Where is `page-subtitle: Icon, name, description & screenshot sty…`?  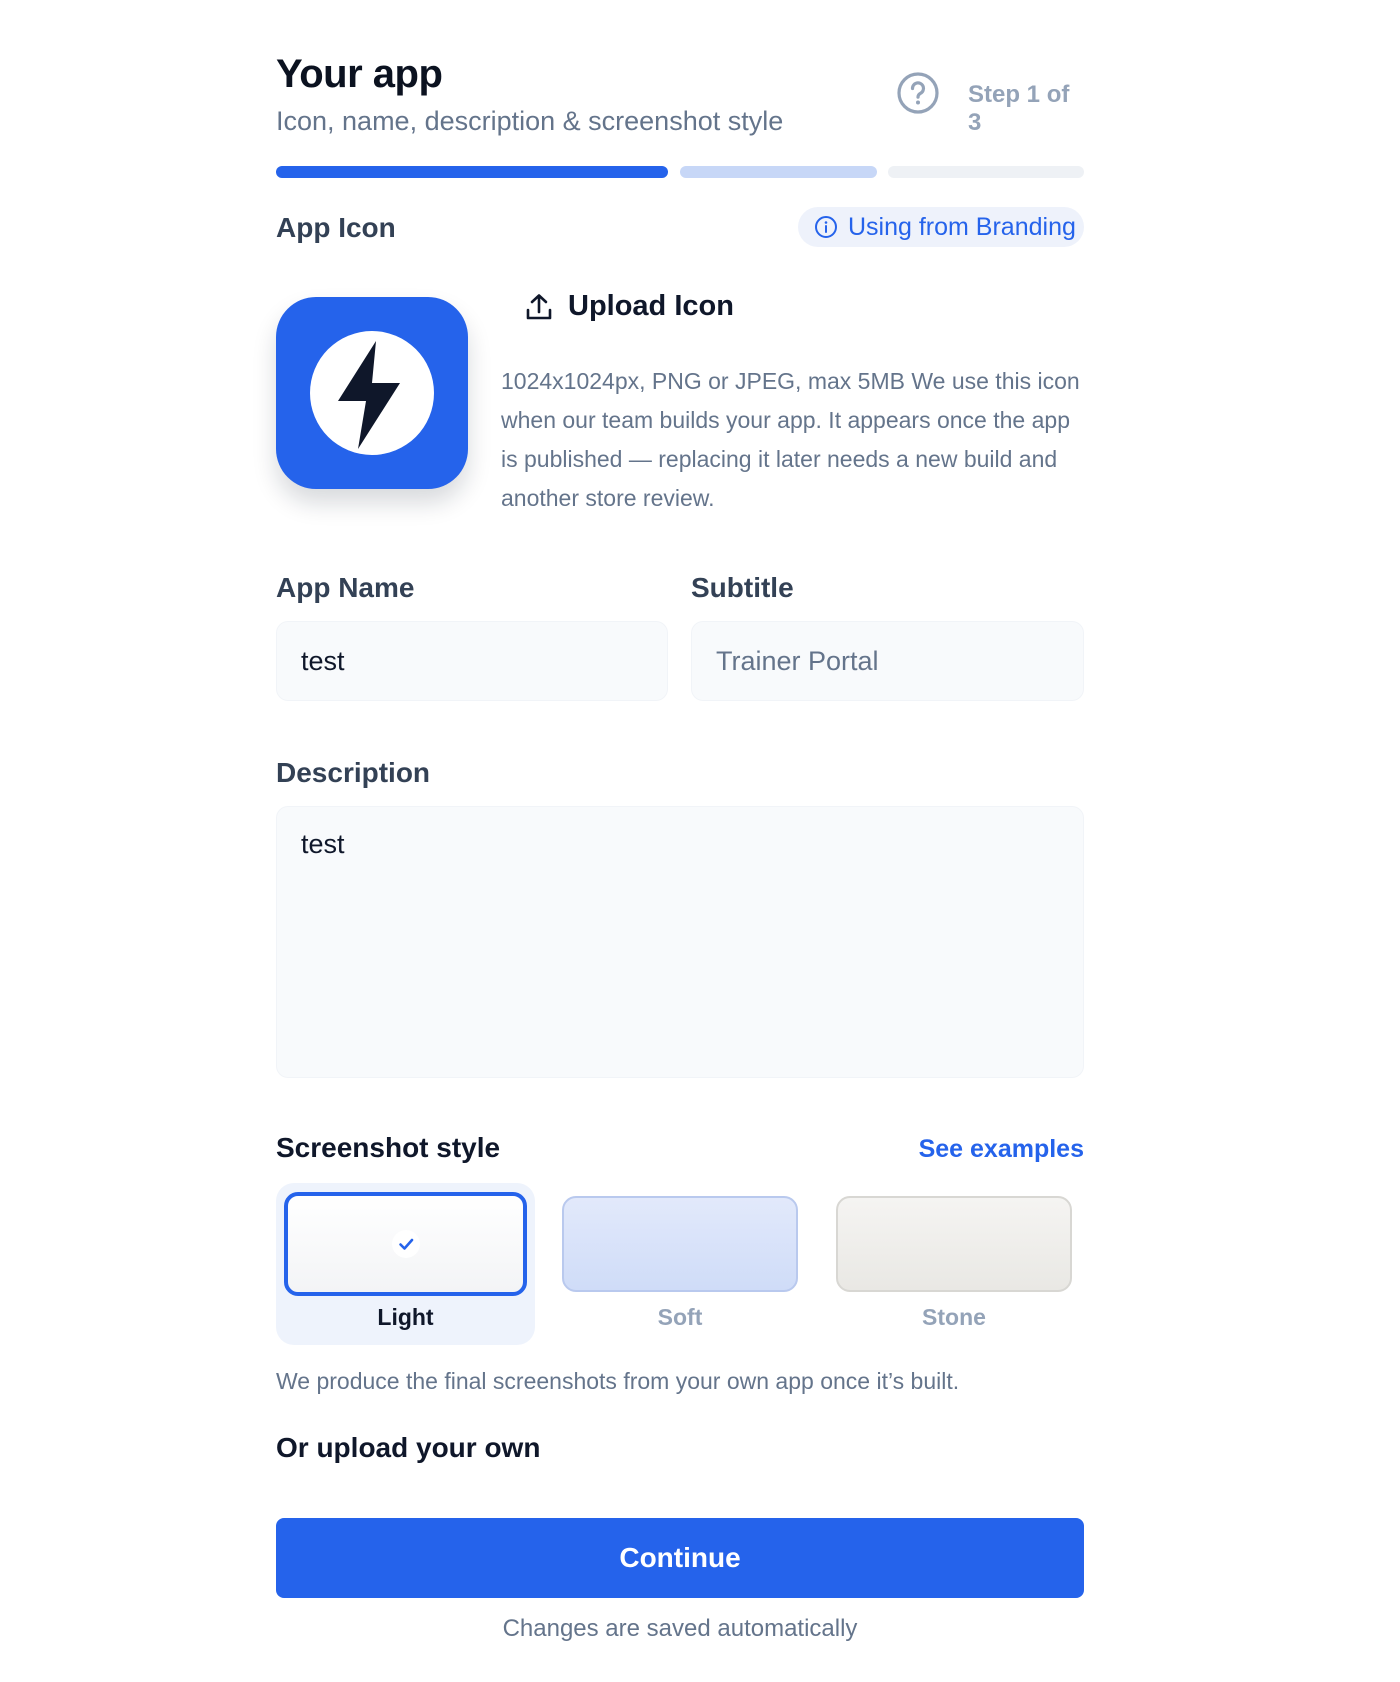
page-subtitle: Icon, name, description & screenshot sty… is located at coordinates (530, 121).